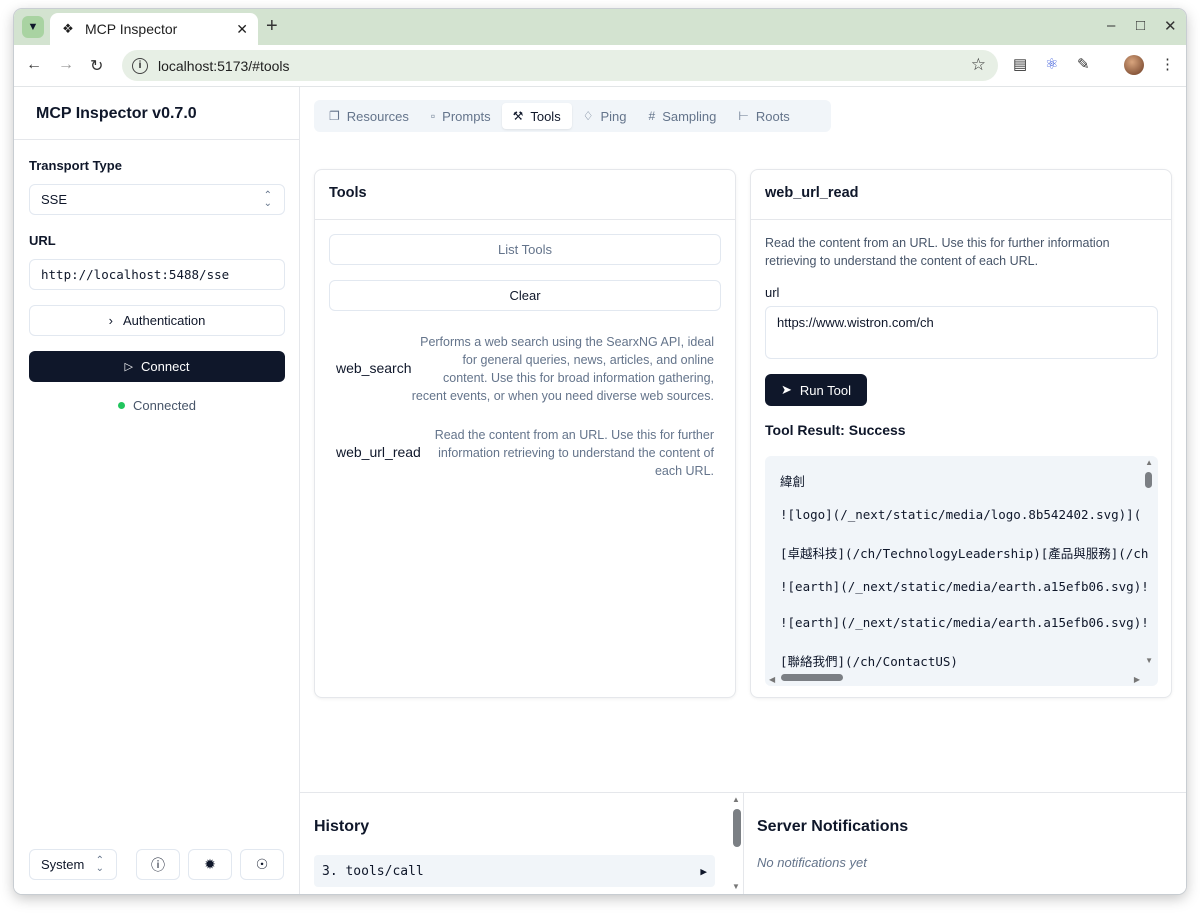 This screenshot has height=923, width=1200. Describe the element at coordinates (743, 116) in the screenshot. I see `folder-tree-icon: ⊢` at that location.